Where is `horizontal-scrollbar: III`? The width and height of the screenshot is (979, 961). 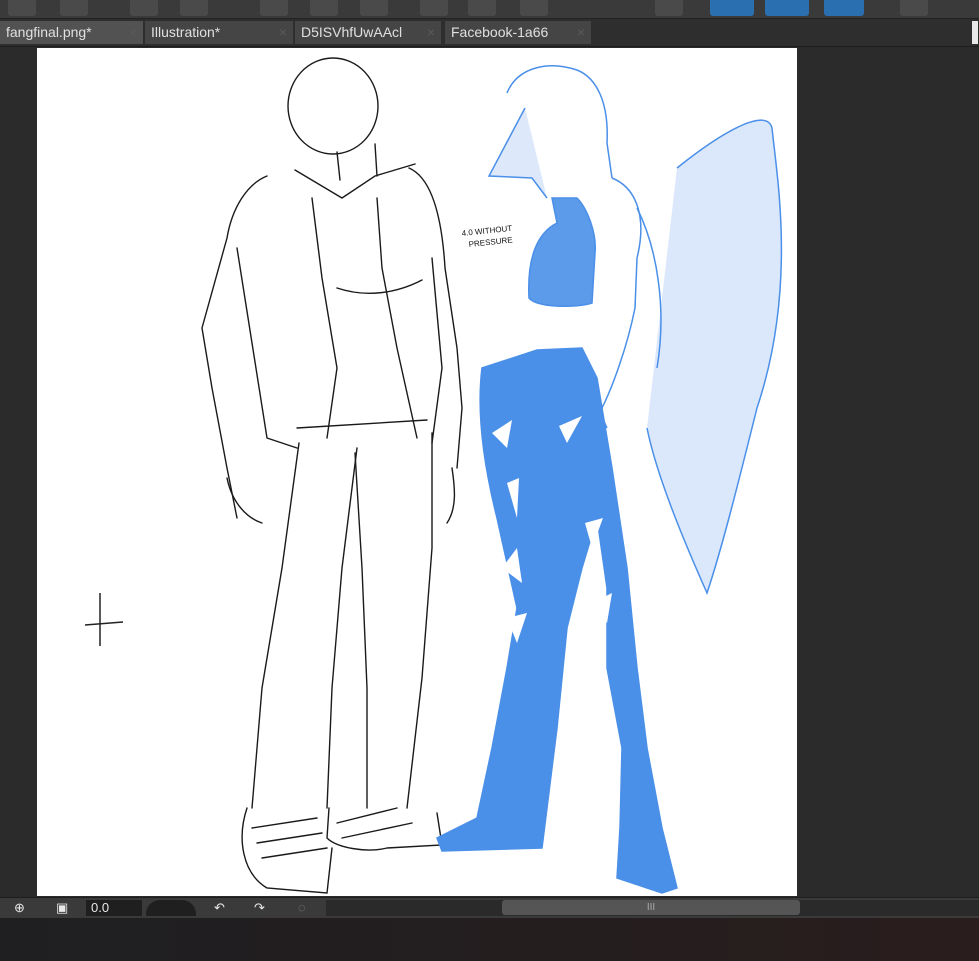
horizontal-scrollbar: III is located at coordinates (652, 908).